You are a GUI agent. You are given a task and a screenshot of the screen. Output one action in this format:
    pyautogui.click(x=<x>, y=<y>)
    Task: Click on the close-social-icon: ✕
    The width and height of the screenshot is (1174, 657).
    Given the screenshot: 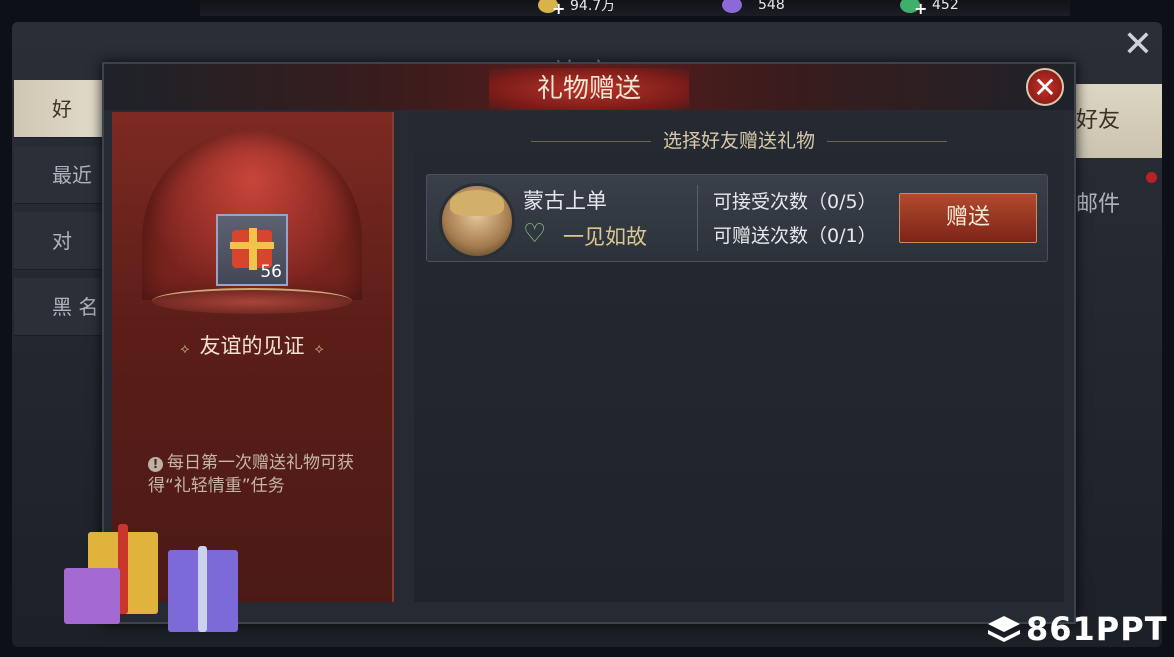 What is the action you would take?
    pyautogui.click(x=1138, y=45)
    